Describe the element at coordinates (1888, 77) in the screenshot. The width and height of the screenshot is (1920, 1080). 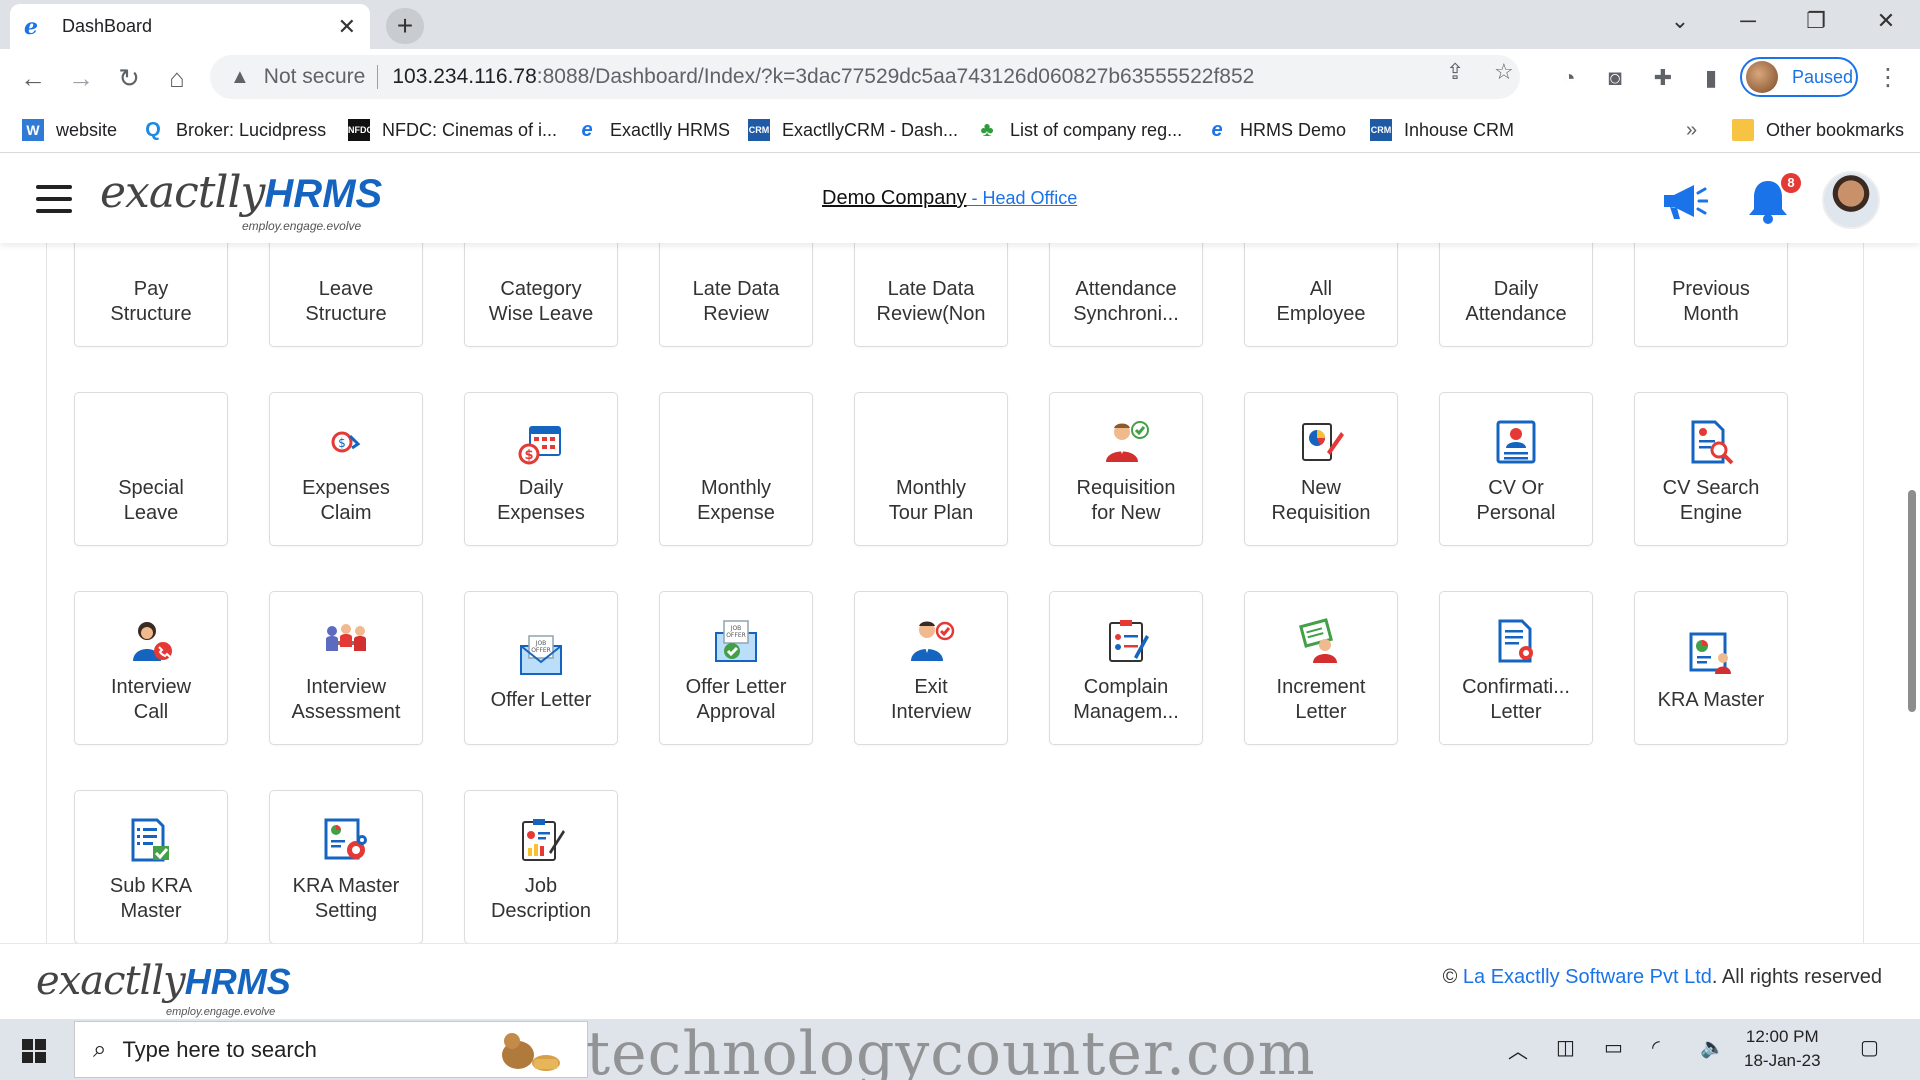
I see `browser-menu-icon: ⋮` at that location.